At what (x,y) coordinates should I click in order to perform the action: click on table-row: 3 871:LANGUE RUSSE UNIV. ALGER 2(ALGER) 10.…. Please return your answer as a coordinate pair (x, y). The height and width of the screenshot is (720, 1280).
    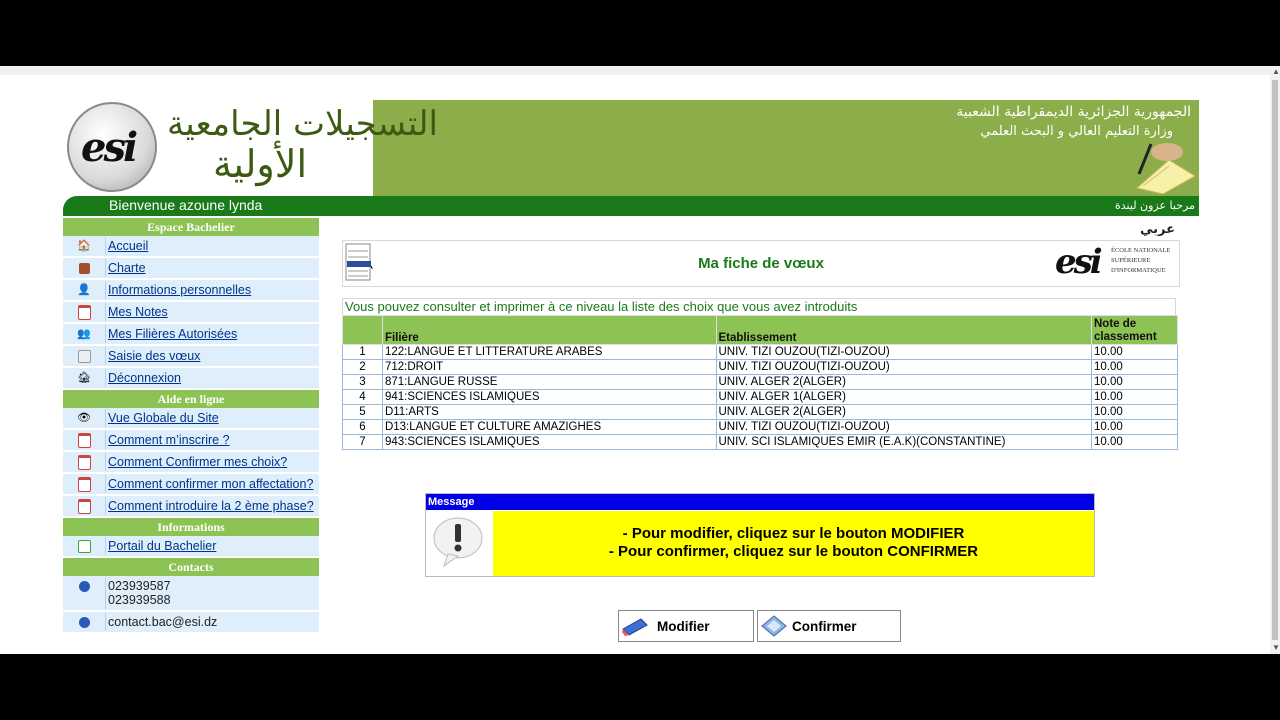
    Looking at the image, I should click on (760, 382).